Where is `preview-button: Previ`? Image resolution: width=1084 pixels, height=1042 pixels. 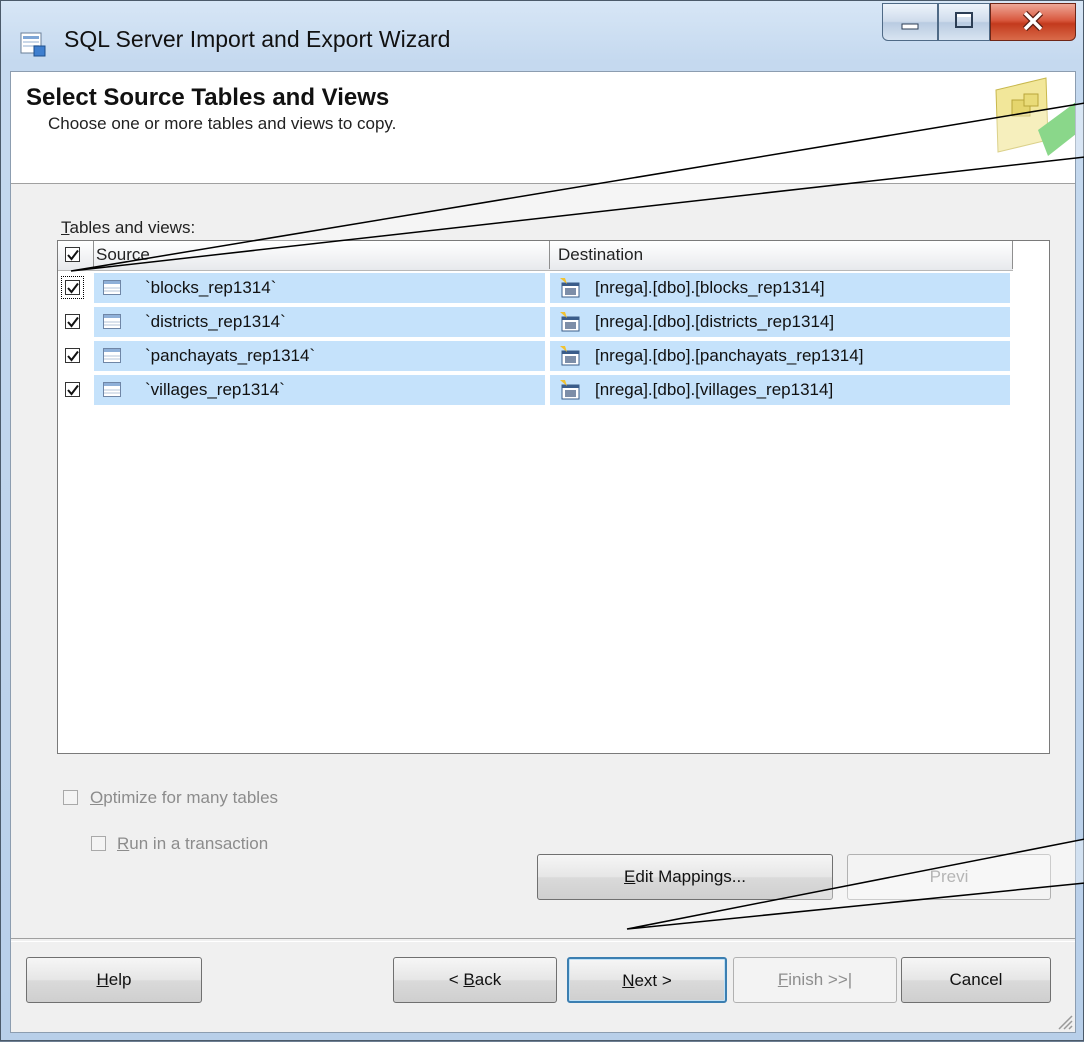 preview-button: Previ is located at coordinates (949, 877).